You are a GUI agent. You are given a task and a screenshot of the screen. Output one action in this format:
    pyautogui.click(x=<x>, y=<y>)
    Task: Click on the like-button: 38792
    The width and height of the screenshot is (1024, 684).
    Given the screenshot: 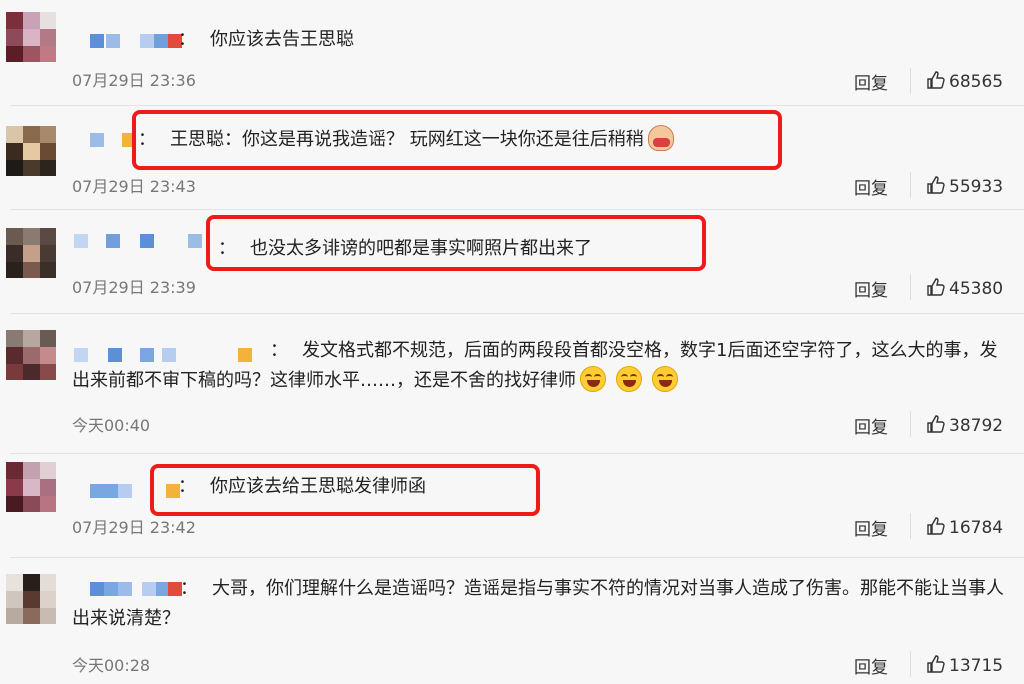 What is the action you would take?
    pyautogui.click(x=964, y=425)
    